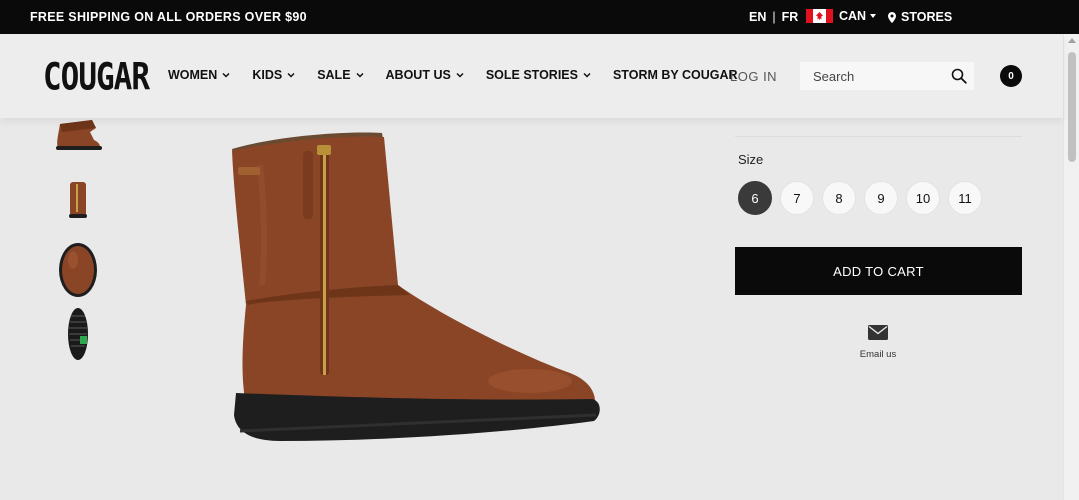 This screenshot has height=500, width=1079. What do you see at coordinates (839, 198) in the screenshot?
I see `size-option-8: 8` at bounding box center [839, 198].